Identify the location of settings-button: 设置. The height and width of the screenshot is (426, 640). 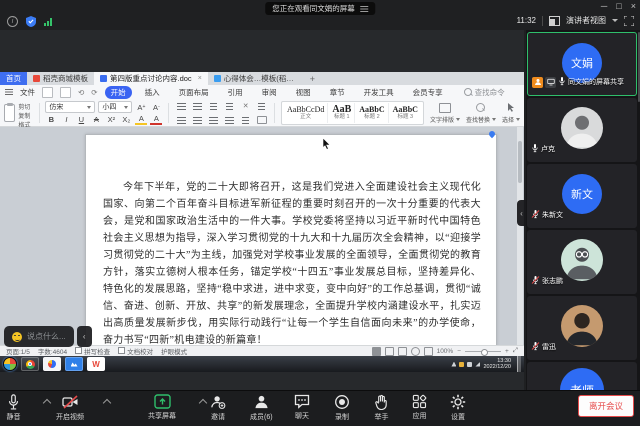
(458, 408).